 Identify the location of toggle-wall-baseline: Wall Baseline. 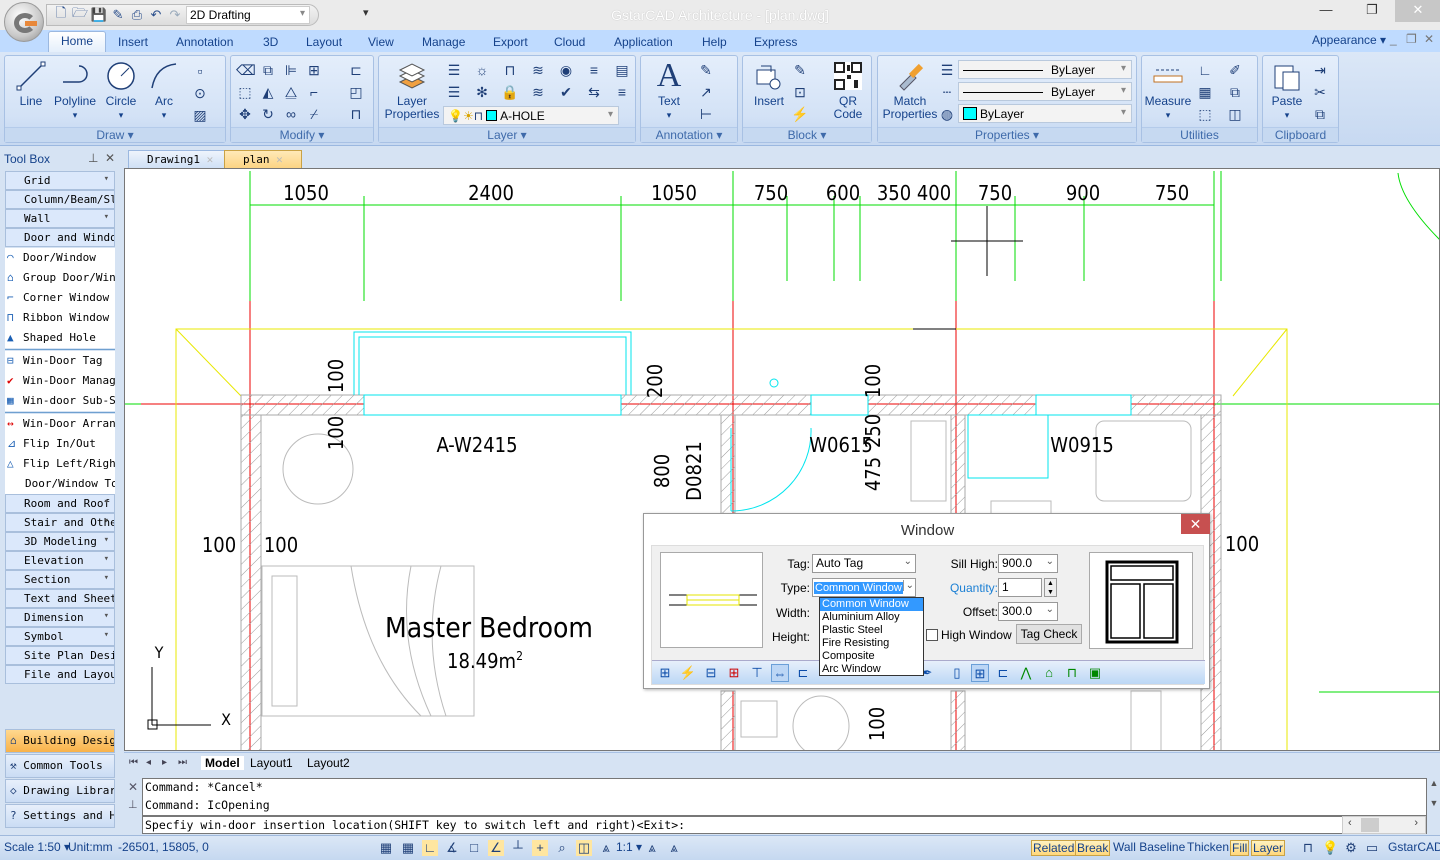
(1149, 847).